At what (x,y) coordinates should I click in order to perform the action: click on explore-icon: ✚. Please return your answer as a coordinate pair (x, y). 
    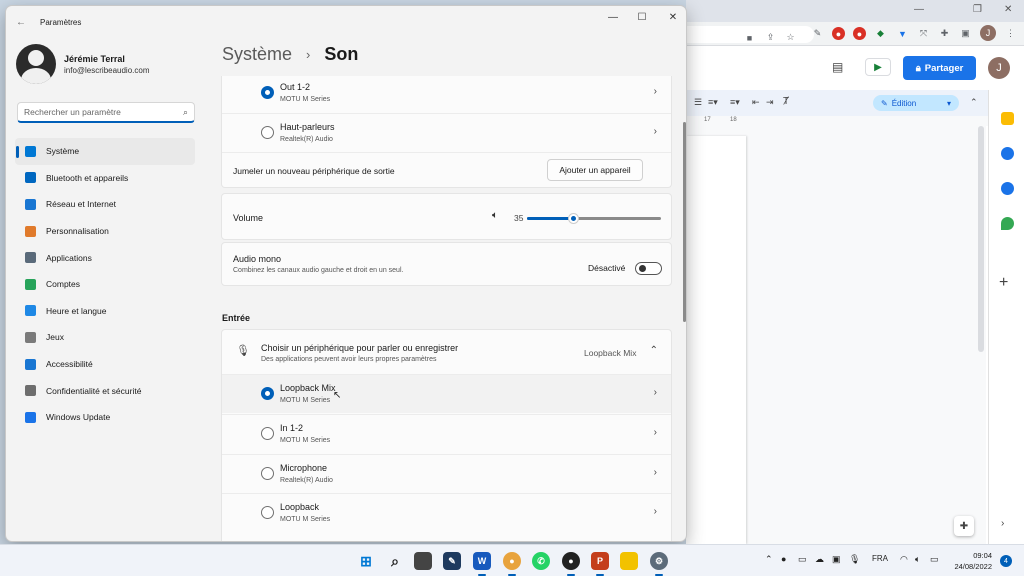
    Looking at the image, I should click on (964, 526).